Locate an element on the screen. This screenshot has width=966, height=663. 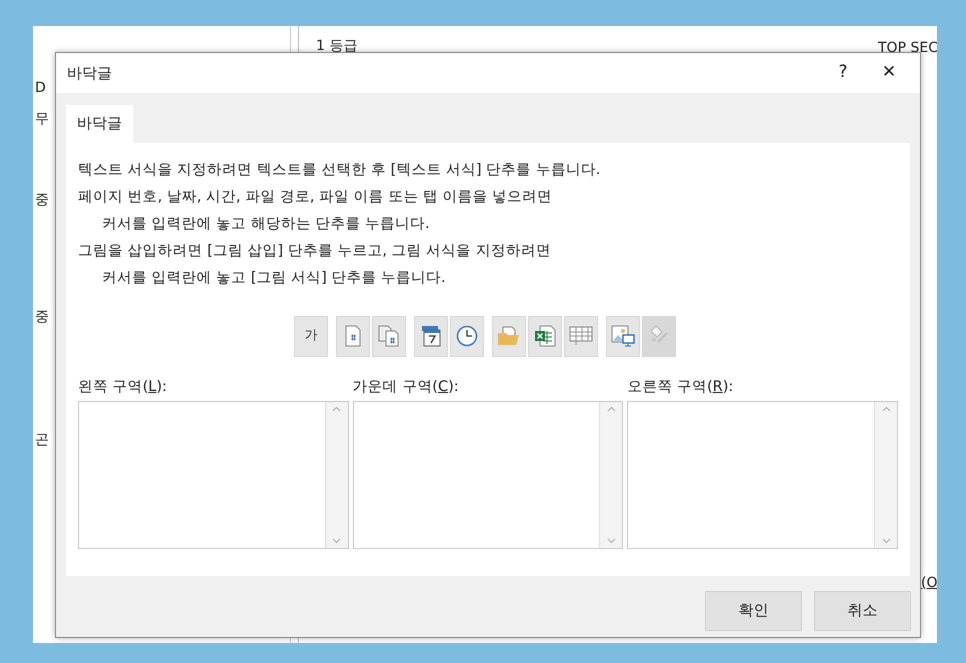
spreadsheet-button is located at coordinates (545, 336).